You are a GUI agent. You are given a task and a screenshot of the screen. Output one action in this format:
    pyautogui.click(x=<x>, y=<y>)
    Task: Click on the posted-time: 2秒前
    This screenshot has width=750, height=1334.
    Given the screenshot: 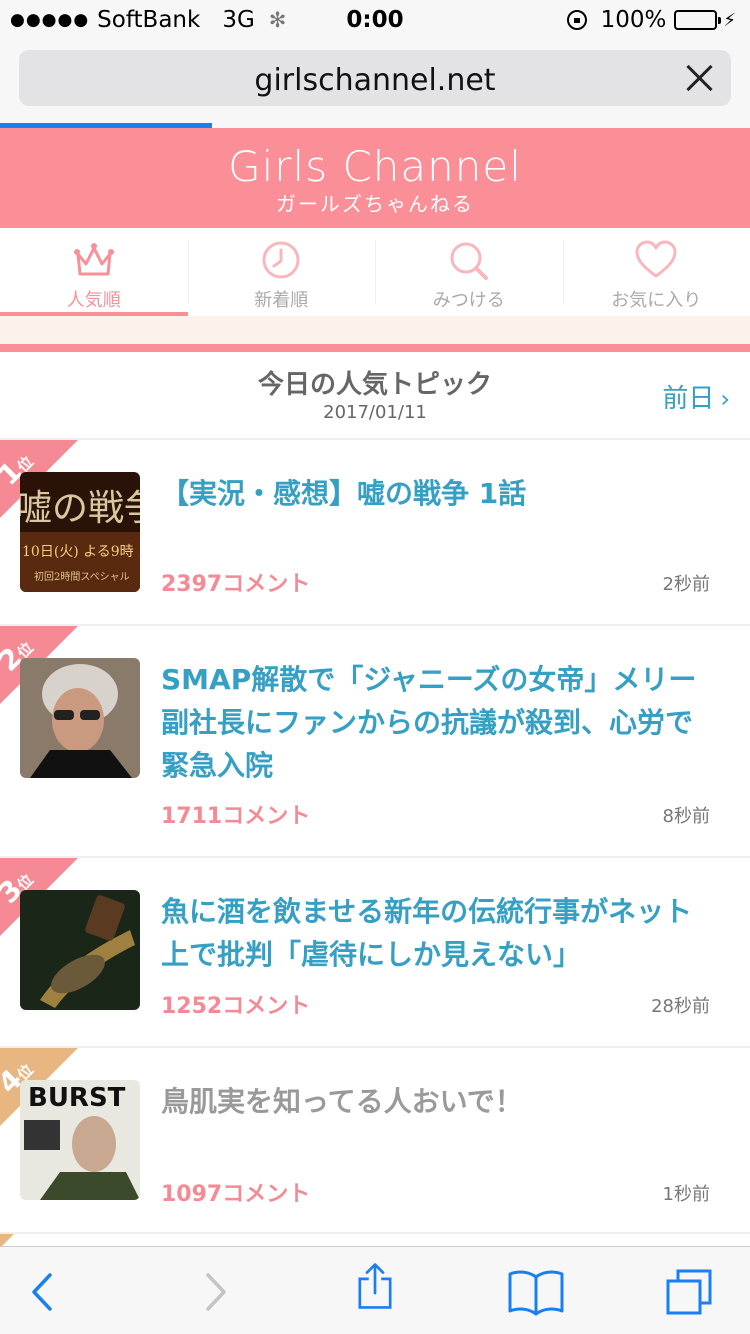 What is the action you would take?
    pyautogui.click(x=686, y=584)
    